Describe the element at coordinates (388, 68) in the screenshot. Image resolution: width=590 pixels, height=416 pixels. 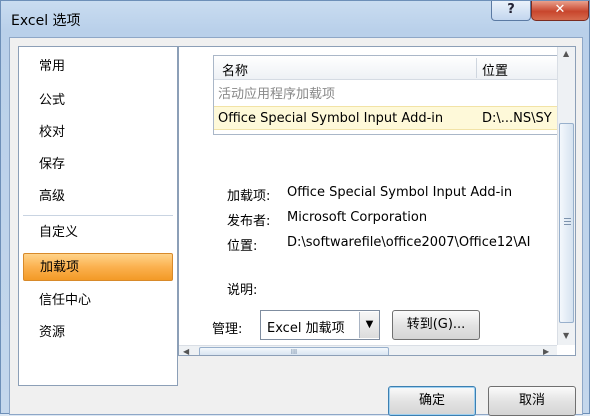
I see `list-header: 名称 位置` at that location.